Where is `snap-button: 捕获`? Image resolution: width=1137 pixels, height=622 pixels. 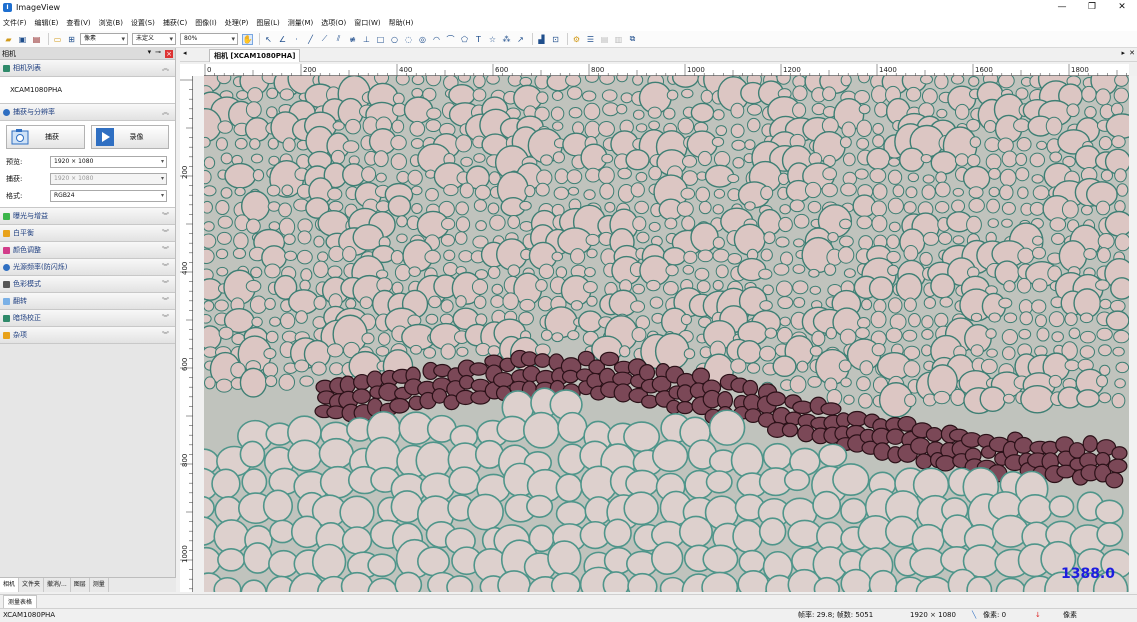
snap-button: 捕获 is located at coordinates (45, 137).